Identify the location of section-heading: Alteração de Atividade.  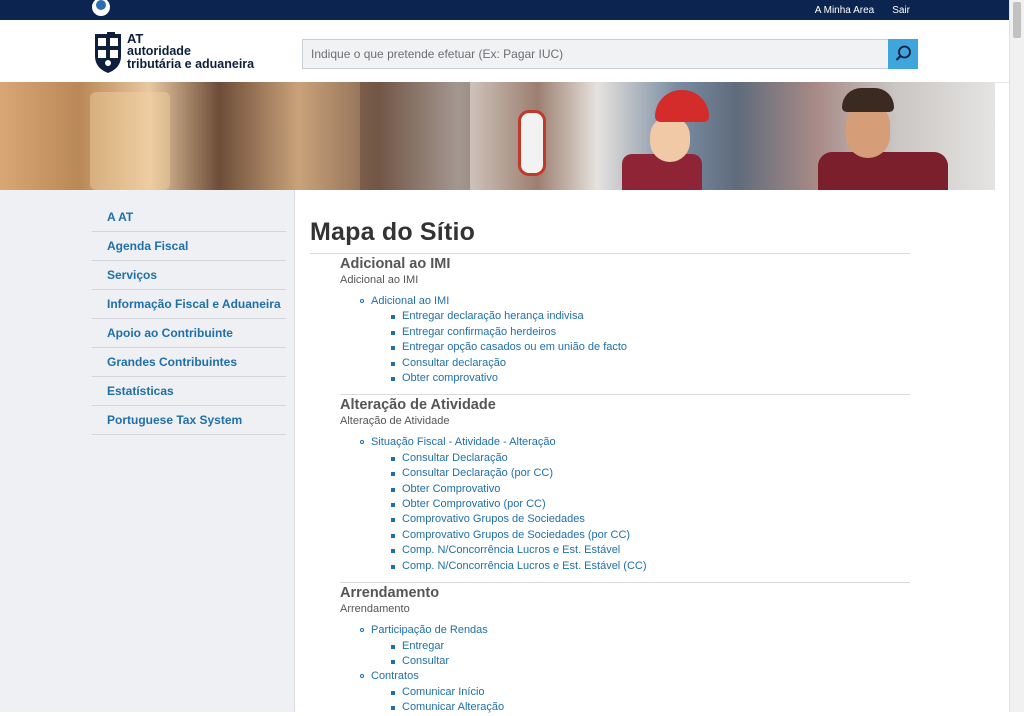
(418, 405).